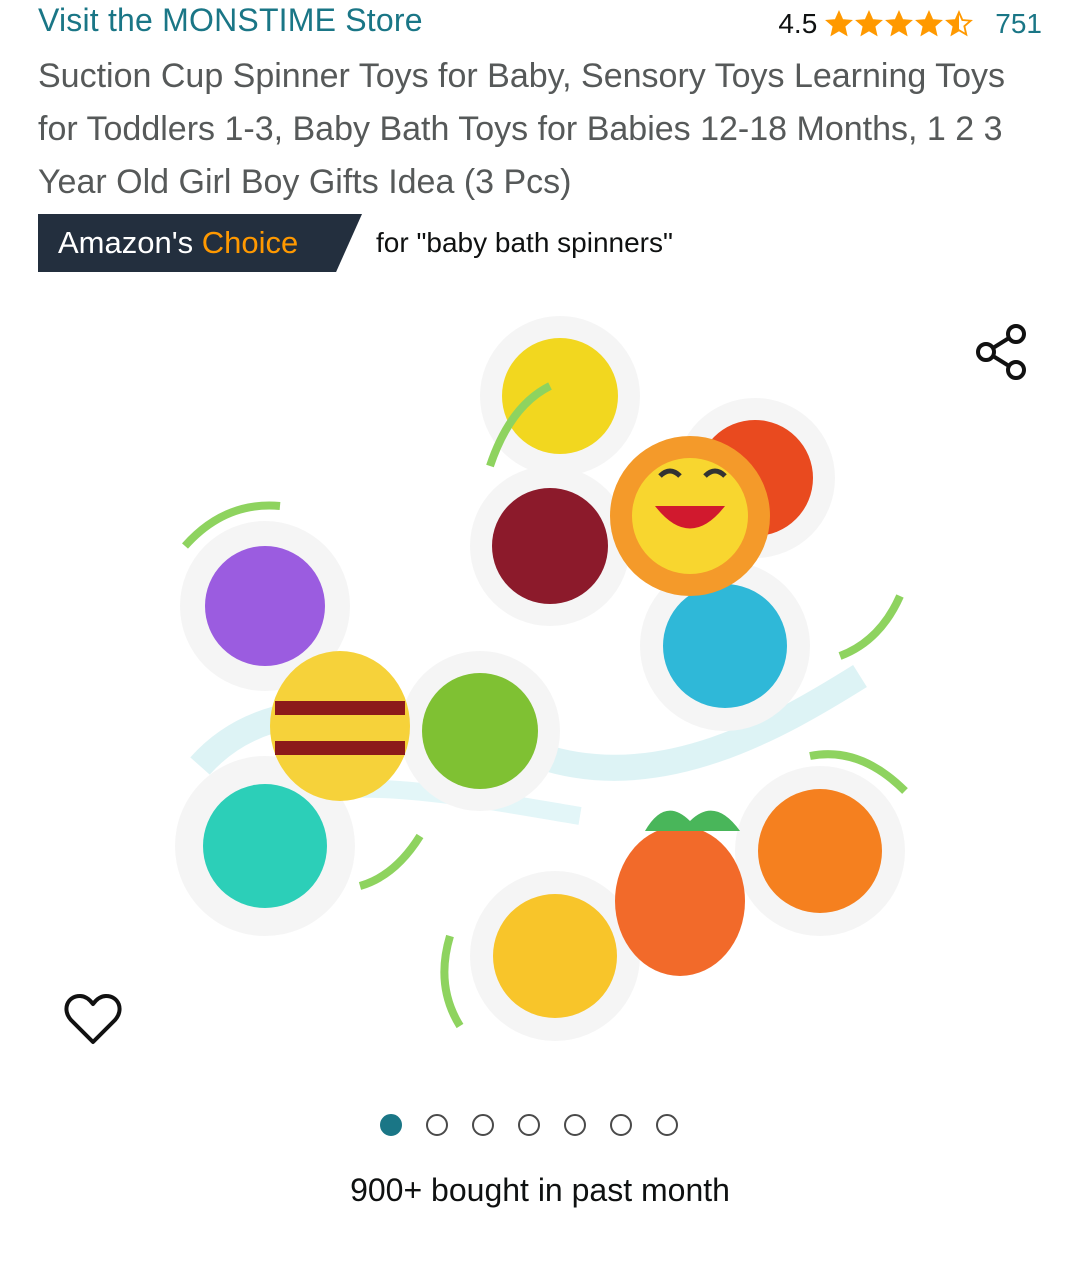 The image size is (1080, 1276). What do you see at coordinates (93, 1019) in the screenshot?
I see `heart-icon` at bounding box center [93, 1019].